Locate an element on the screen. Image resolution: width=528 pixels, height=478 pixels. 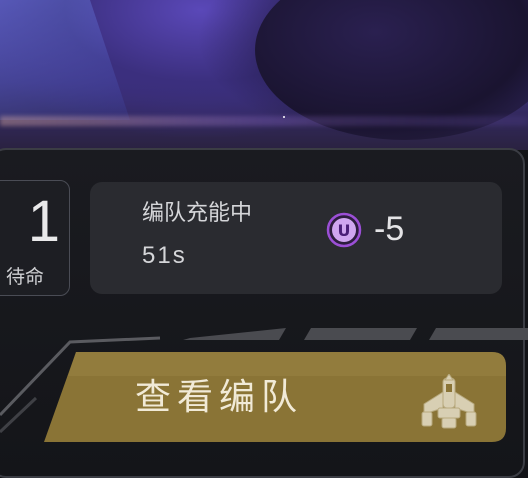
currency-glyph: U is located at coordinates (344, 230).